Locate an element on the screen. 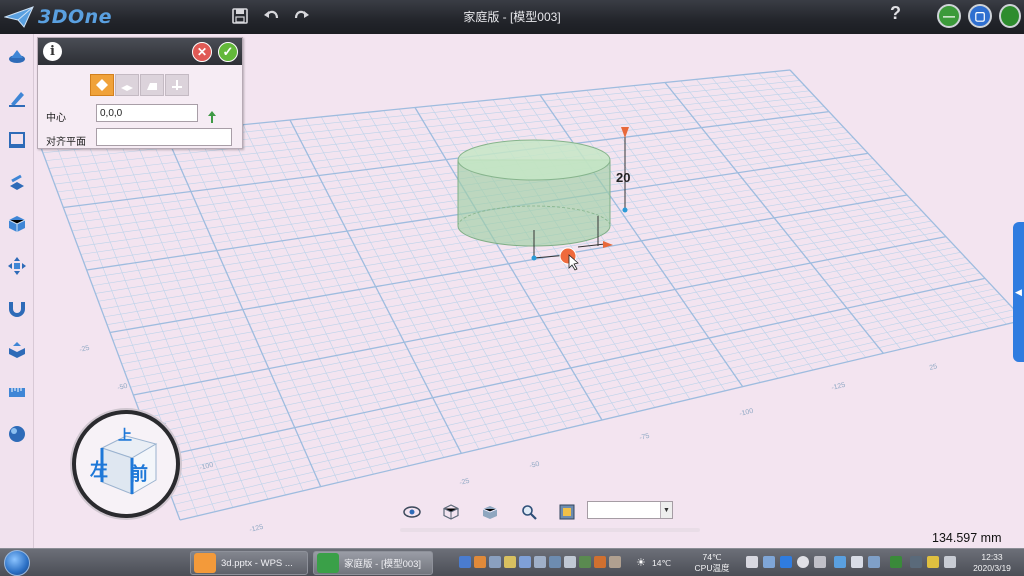  mode-face-button is located at coordinates (152, 85).